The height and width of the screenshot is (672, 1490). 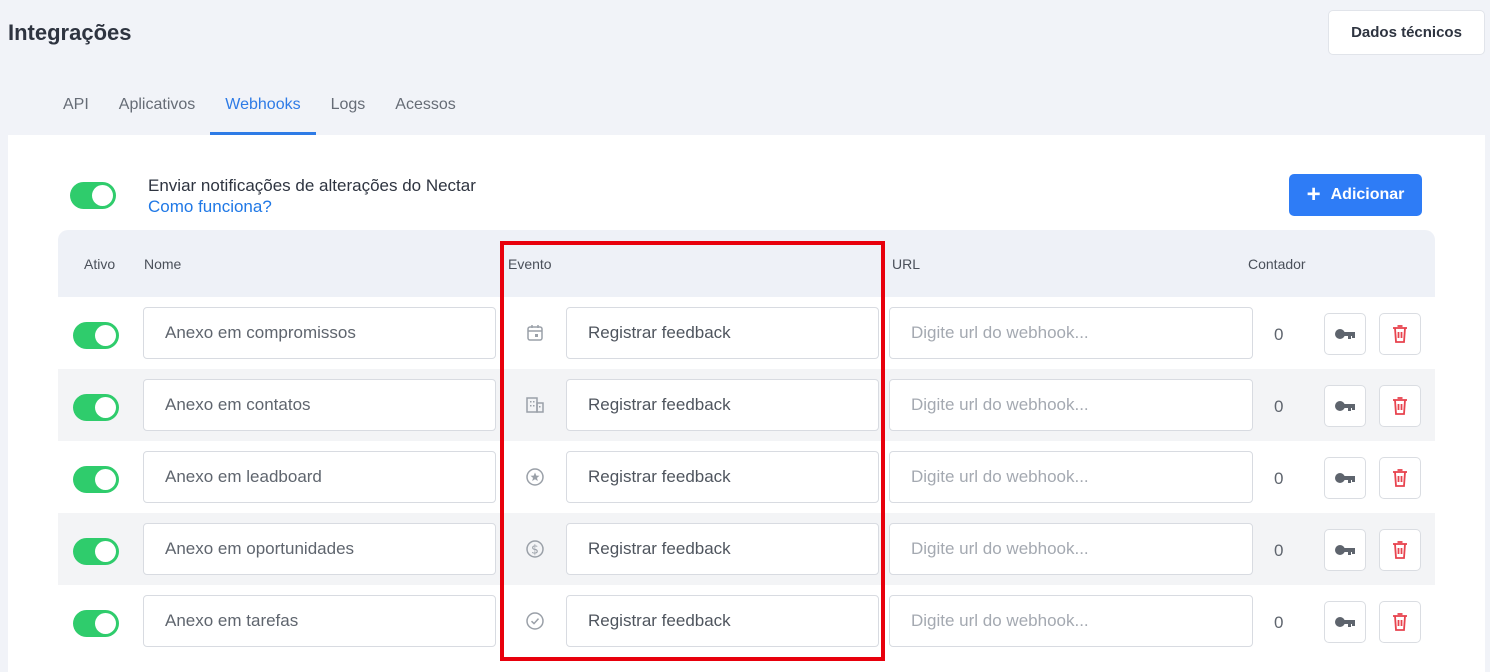 What do you see at coordinates (319, 333) in the screenshot?
I see `webhook-name-input: Anexo em compromissos` at bounding box center [319, 333].